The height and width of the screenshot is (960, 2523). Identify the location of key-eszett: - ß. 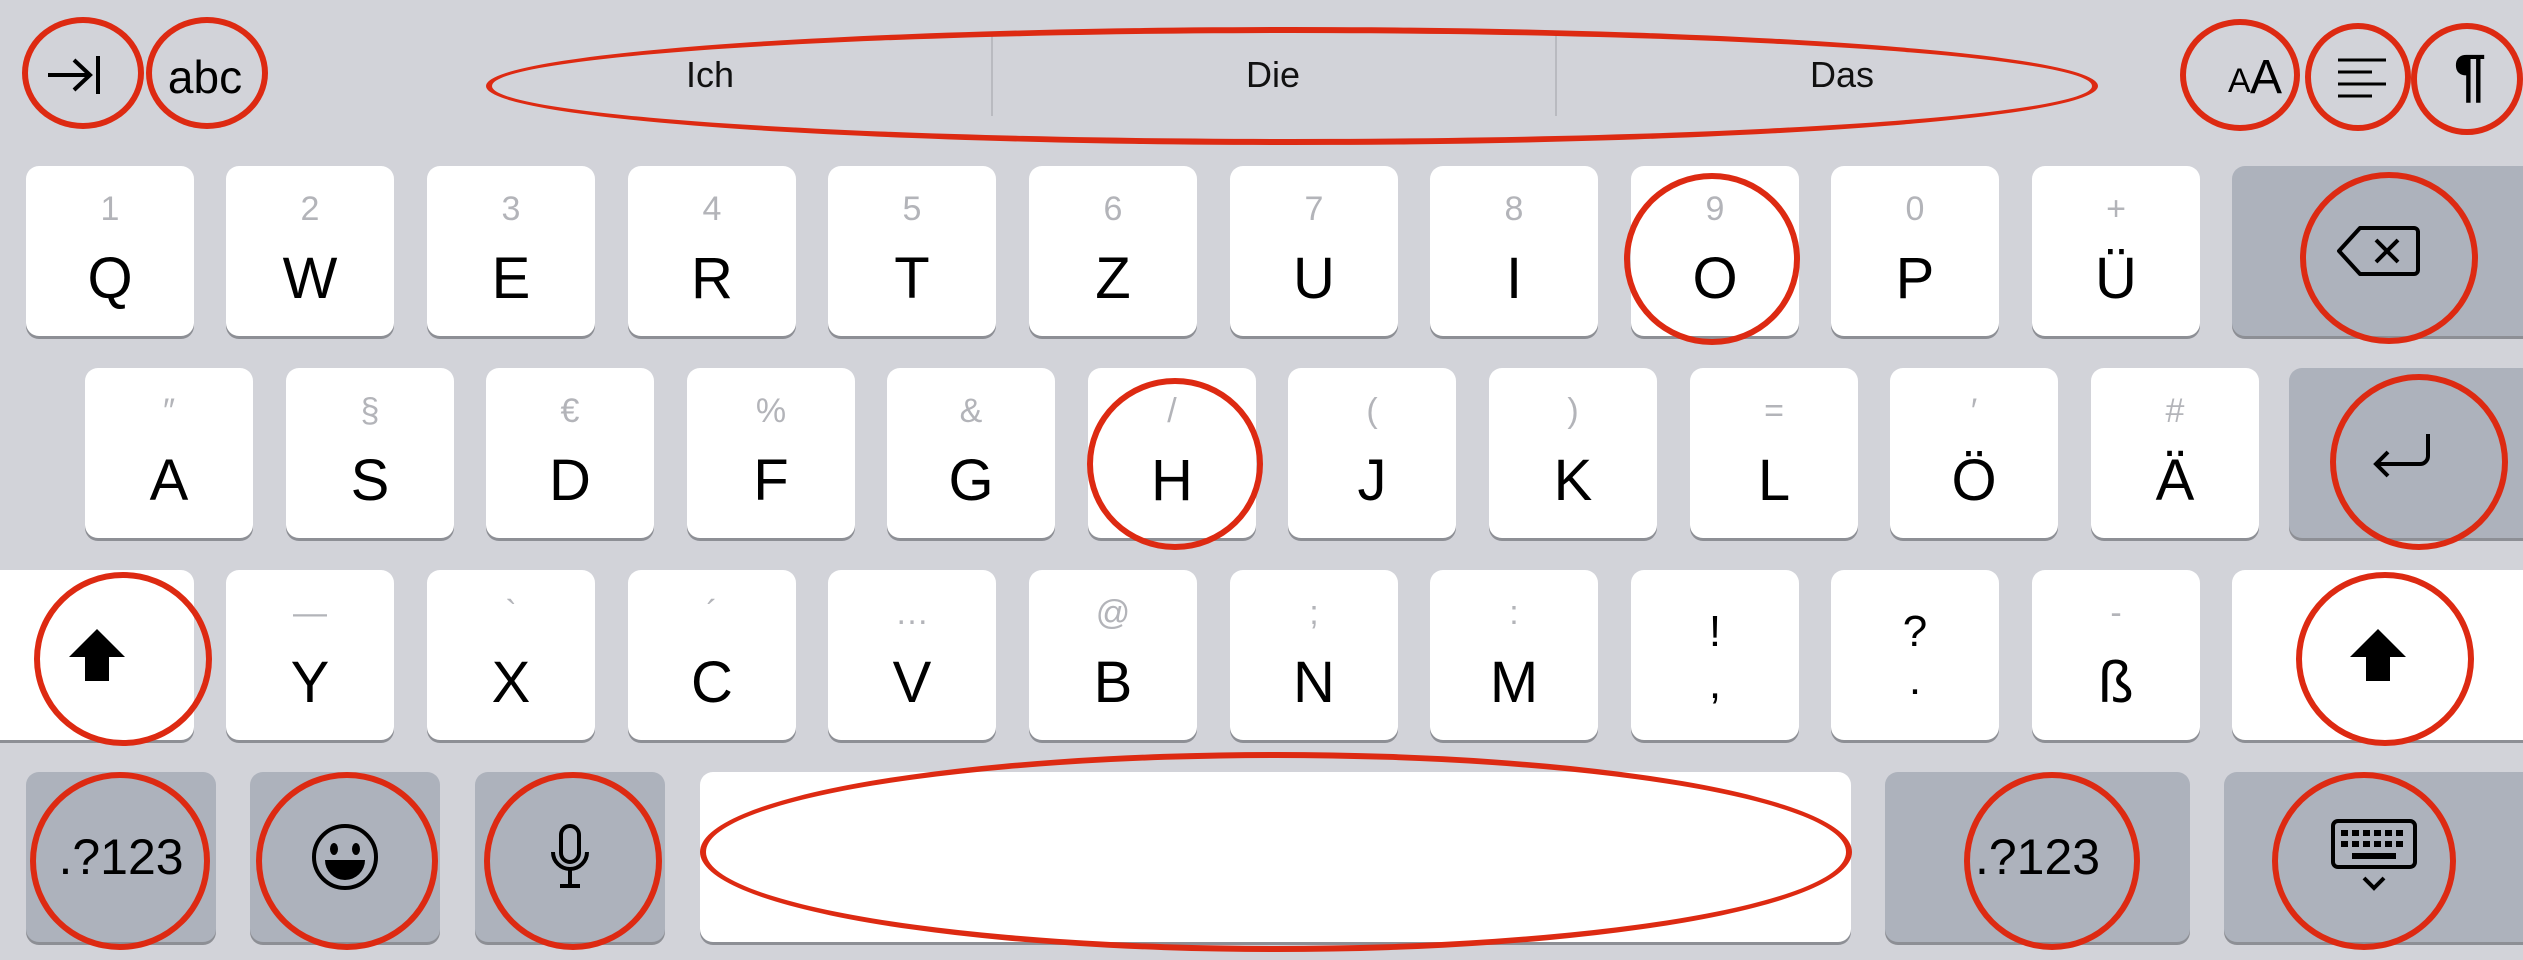
(2116, 655).